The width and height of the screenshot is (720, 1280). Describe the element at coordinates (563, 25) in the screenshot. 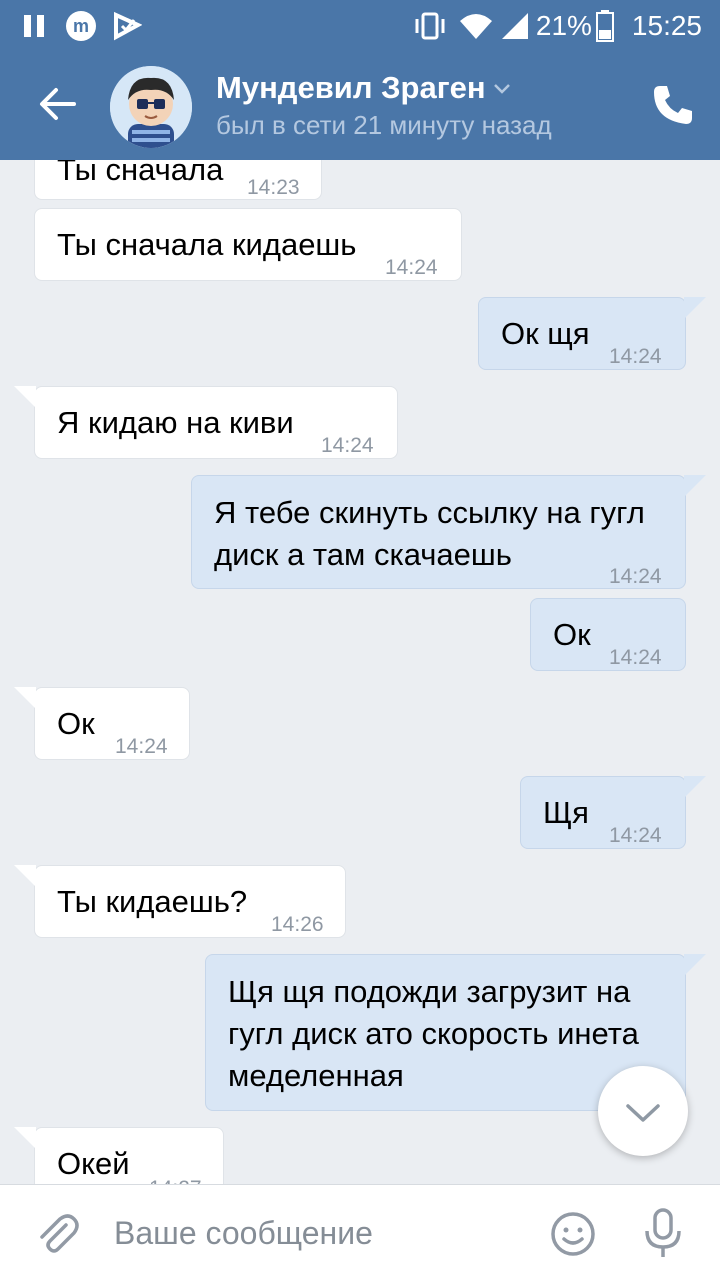

I see `battery-percent: 21%` at that location.